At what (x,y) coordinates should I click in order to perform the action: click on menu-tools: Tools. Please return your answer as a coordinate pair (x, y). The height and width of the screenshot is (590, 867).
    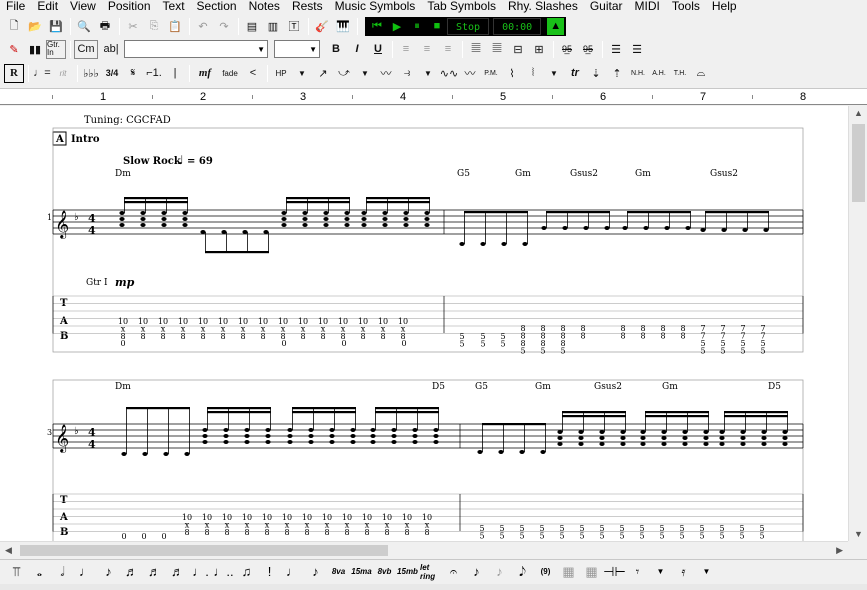
    Looking at the image, I should click on (686, 6).